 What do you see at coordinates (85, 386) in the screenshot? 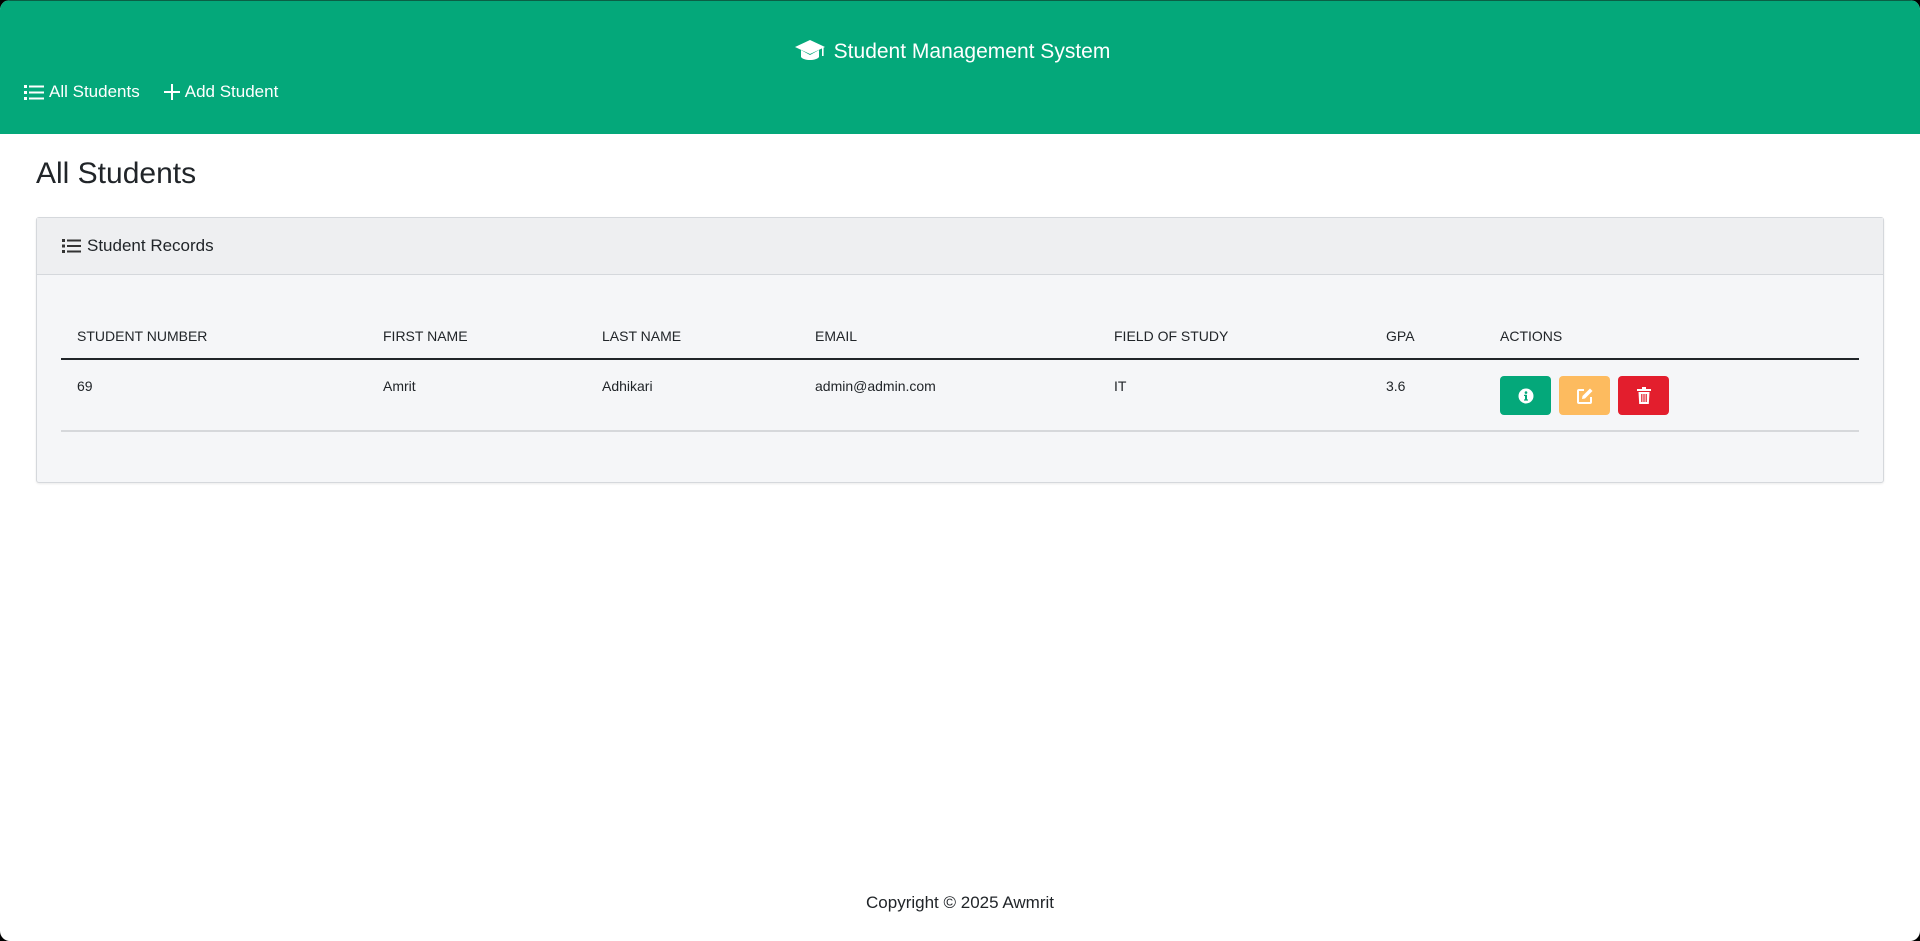
I see `student-number-cell: 69` at bounding box center [85, 386].